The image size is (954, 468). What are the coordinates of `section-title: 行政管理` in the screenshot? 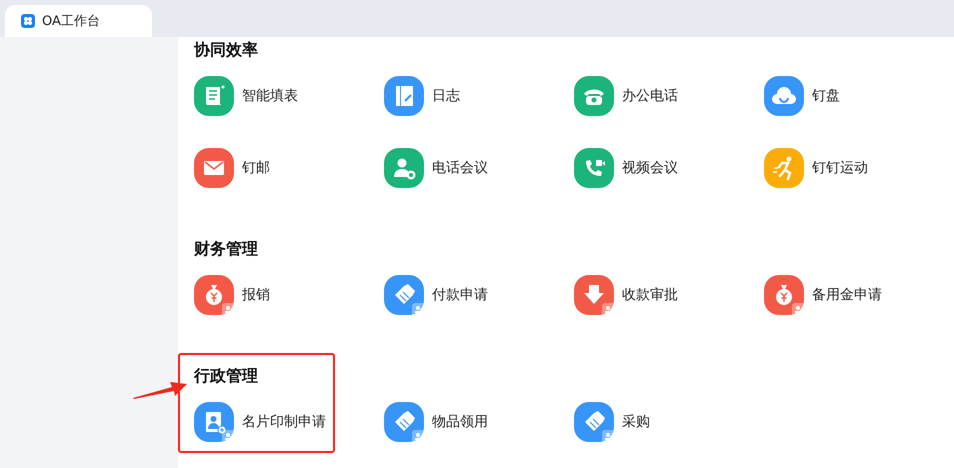 It's located at (226, 376).